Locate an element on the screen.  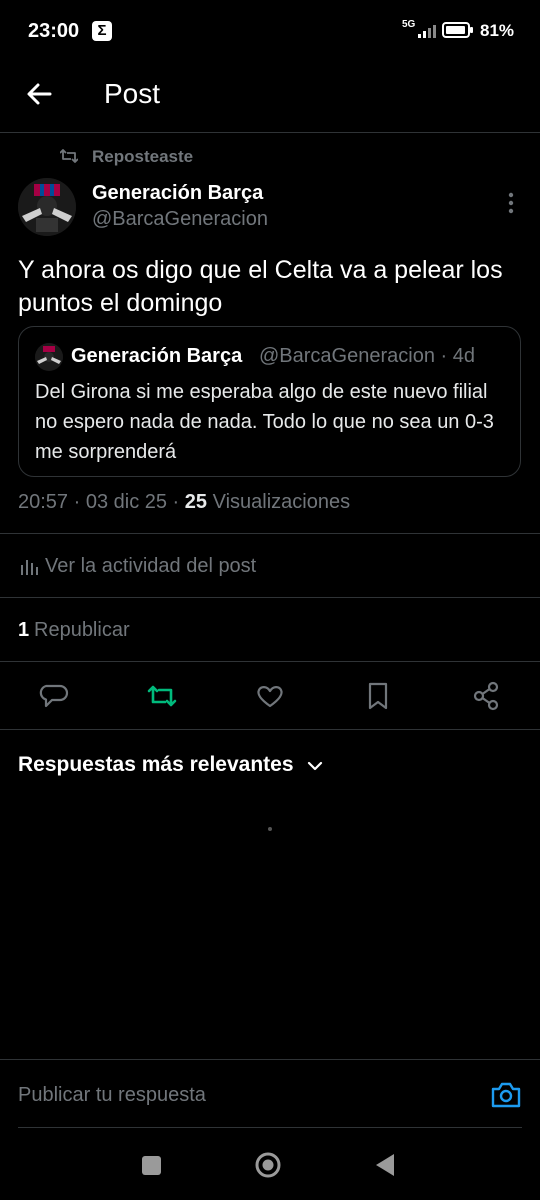
page-title: Post is located at coordinates (132, 93).